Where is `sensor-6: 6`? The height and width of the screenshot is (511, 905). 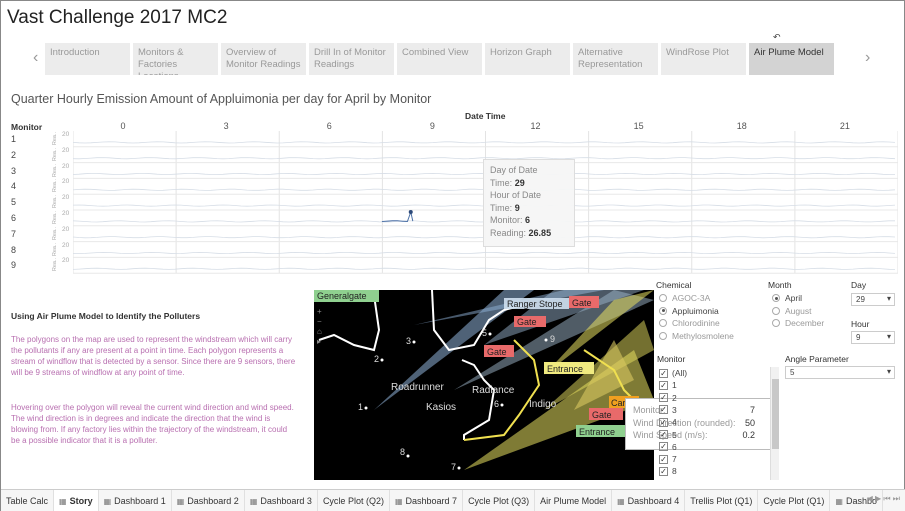 sensor-6: 6 is located at coordinates (496, 404).